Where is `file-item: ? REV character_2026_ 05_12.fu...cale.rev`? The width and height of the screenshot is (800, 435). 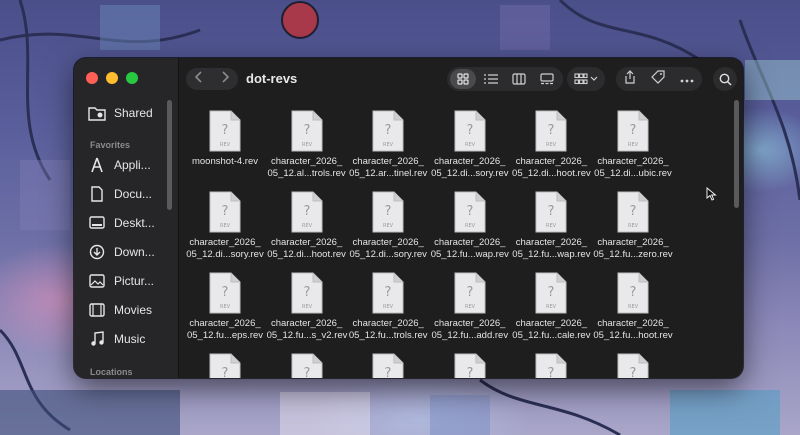 file-item: ? REV character_2026_ 05_12.fu...cale.rev is located at coordinates (551, 307).